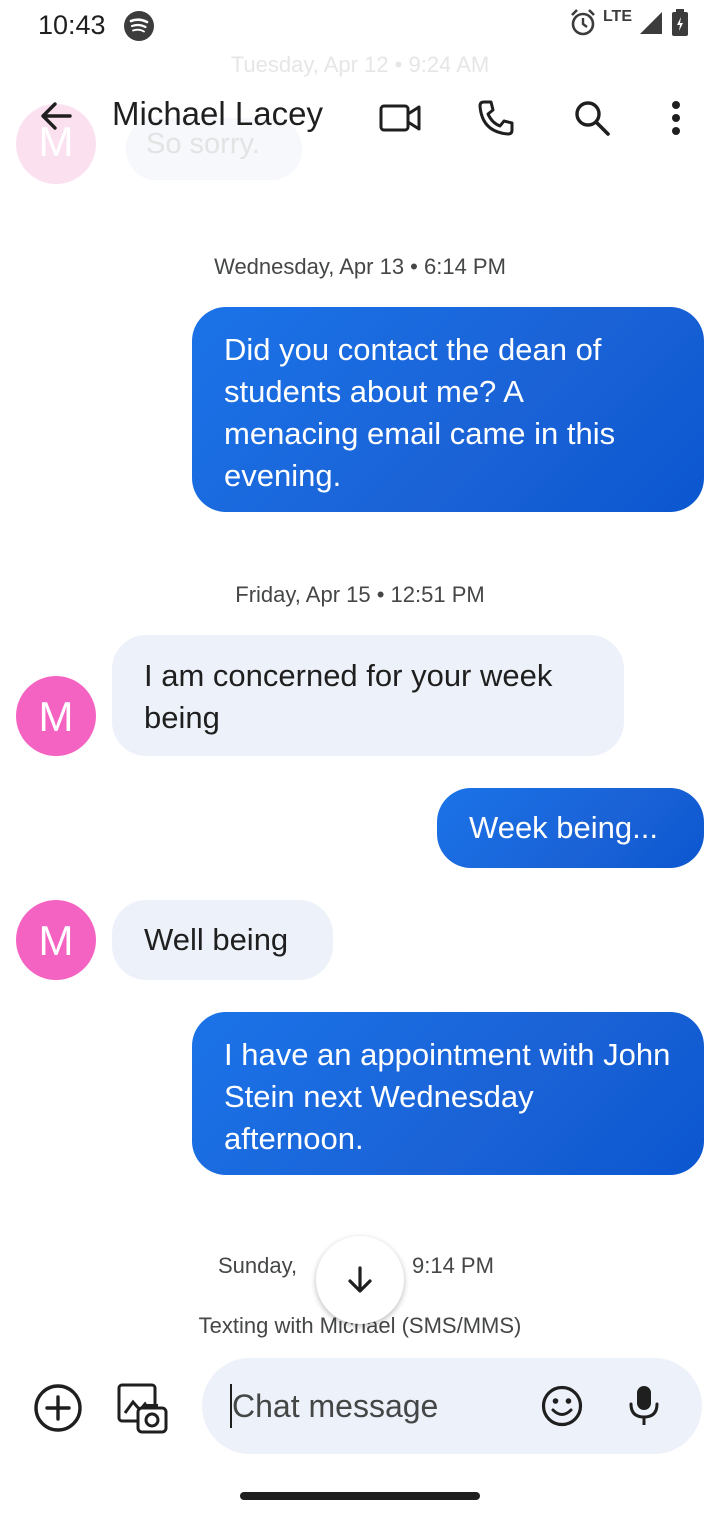  I want to click on status-indicators: LTE, so click(629, 23).